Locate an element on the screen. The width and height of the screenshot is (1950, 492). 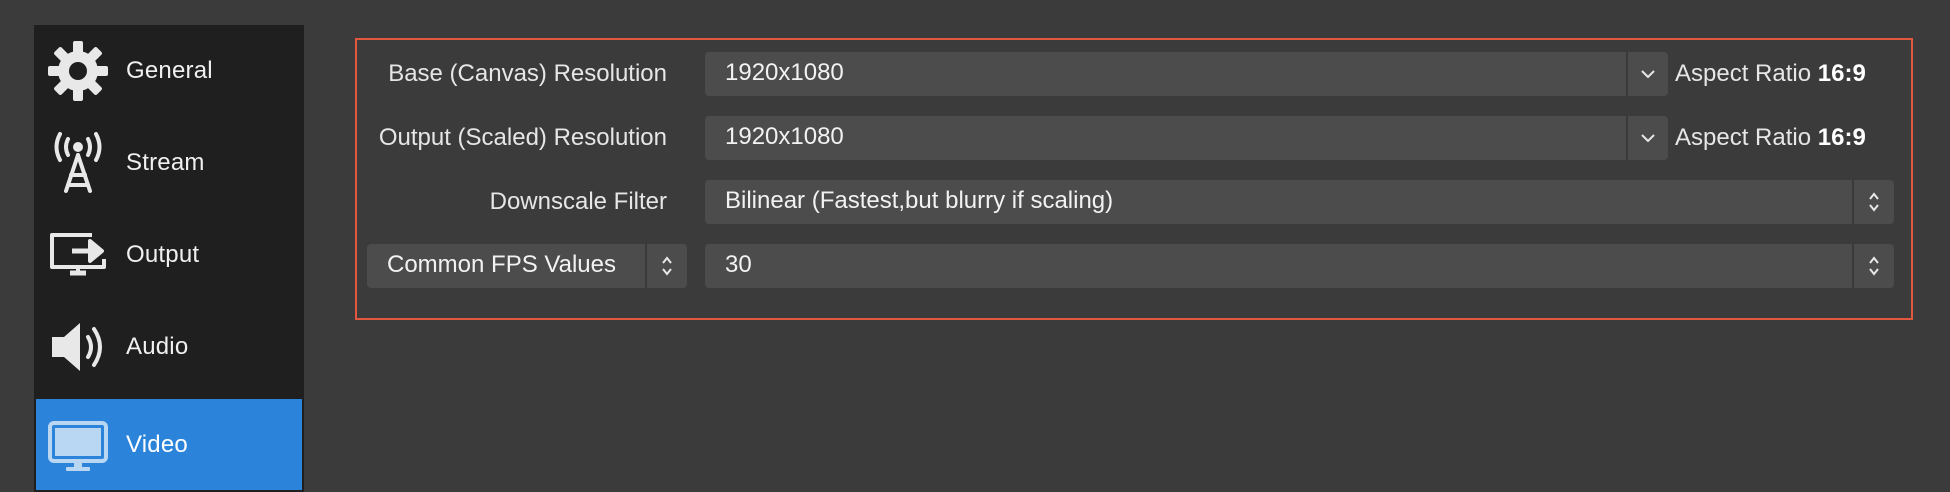
downscale-filter-label: Downscale Filter is located at coordinates (578, 201).